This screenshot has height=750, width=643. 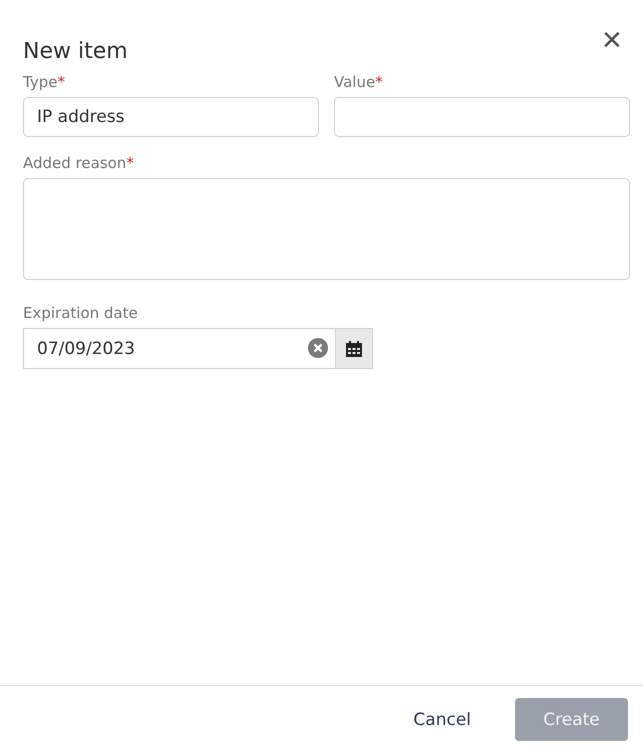 I want to click on calendar-button, so click(x=354, y=348).